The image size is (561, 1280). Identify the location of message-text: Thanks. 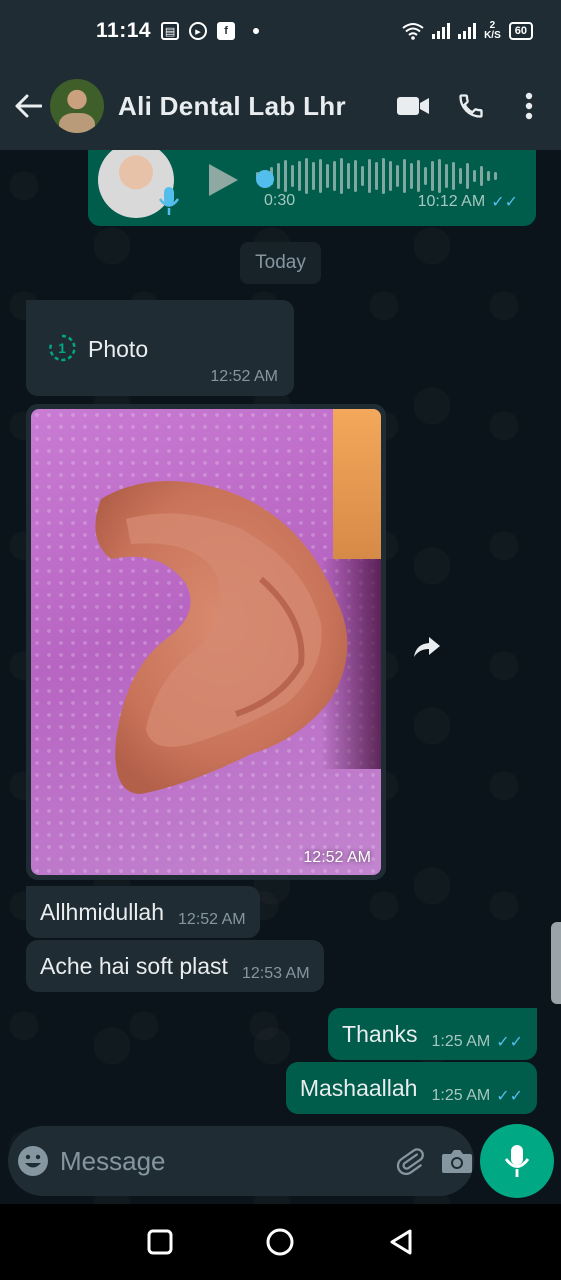
(380, 1033).